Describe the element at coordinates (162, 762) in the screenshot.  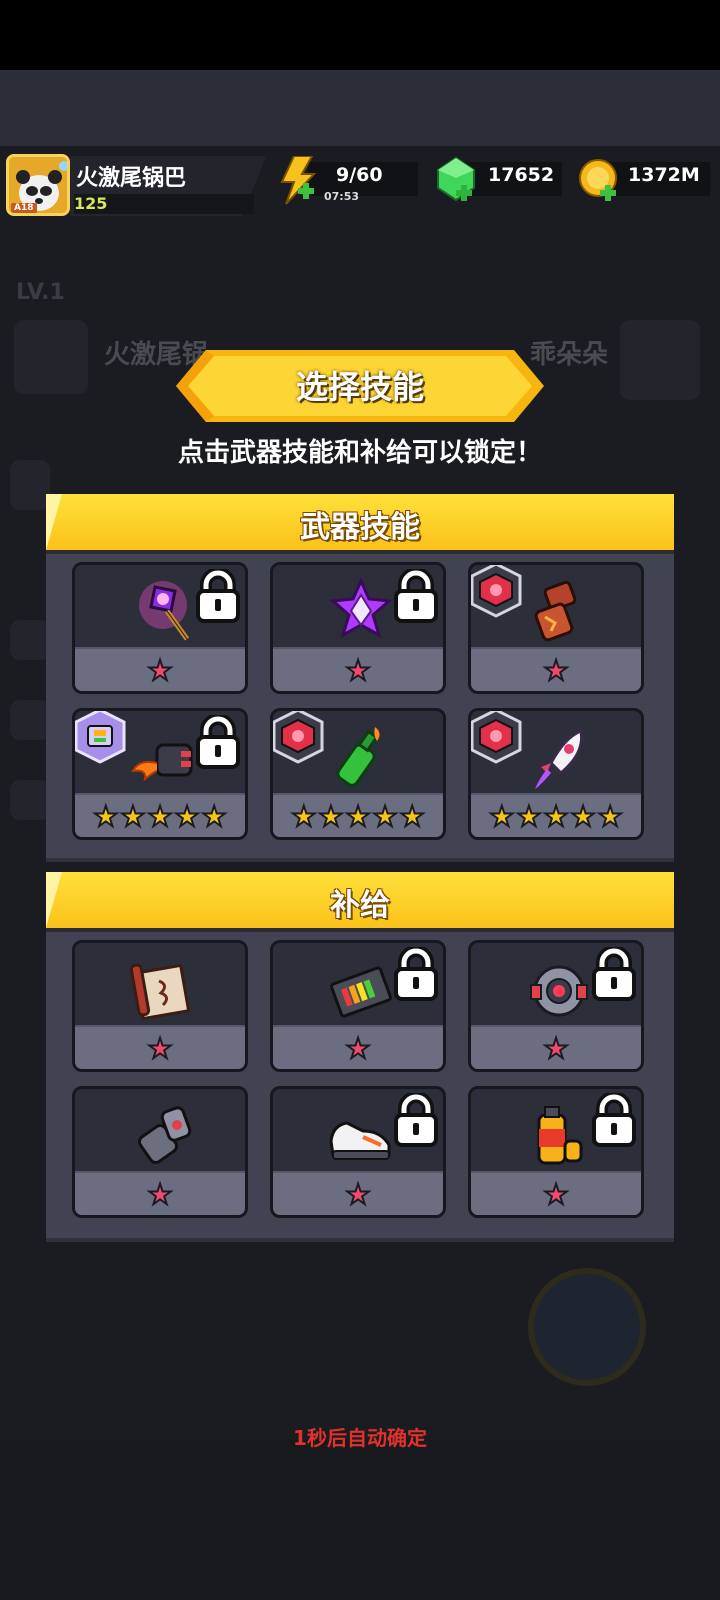
I see `flame-drone-icon` at that location.